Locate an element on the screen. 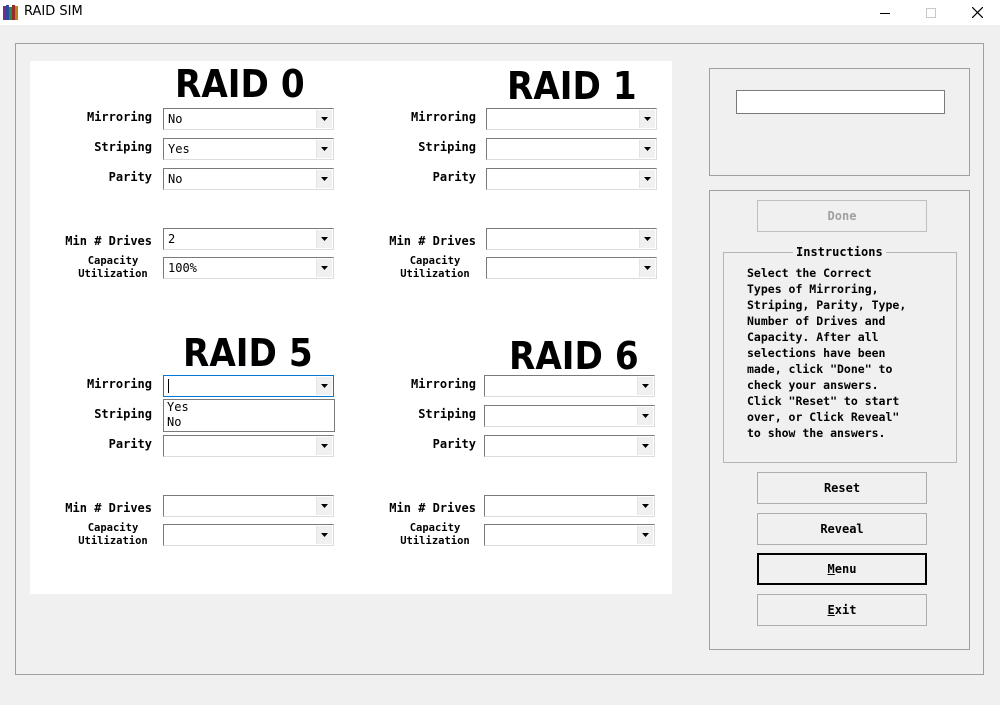  reveal-button: Reveal is located at coordinates (842, 529).